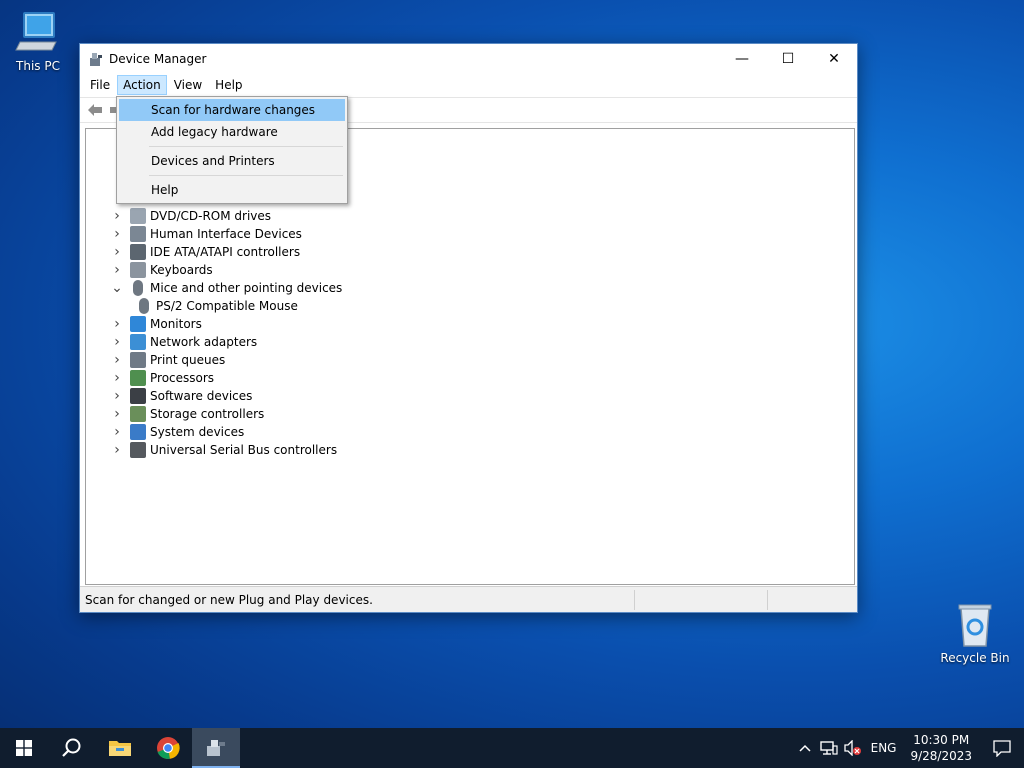  Describe the element at coordinates (201, 396) in the screenshot. I see `tree-item-label: Software devices` at that location.